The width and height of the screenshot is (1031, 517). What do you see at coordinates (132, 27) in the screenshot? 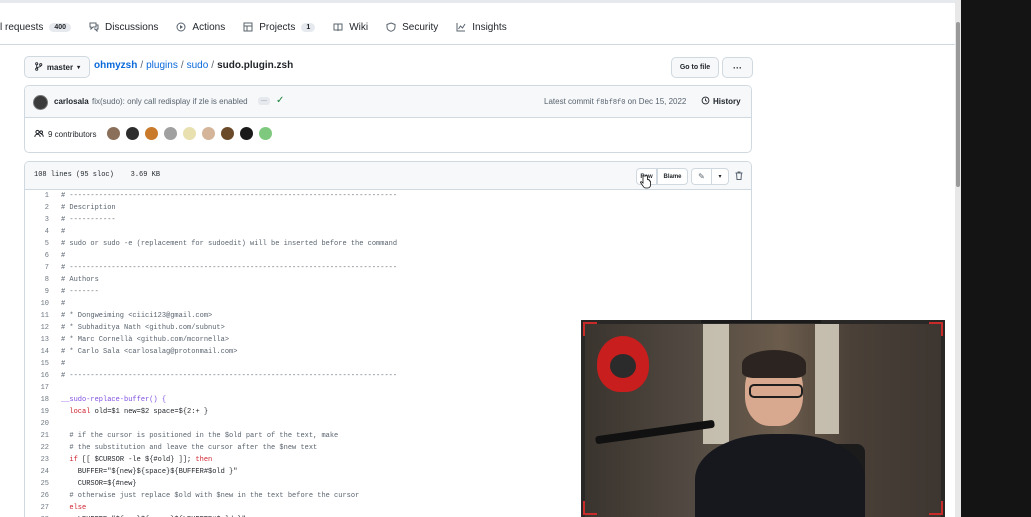
I see `tab-discussions-label: Discussions` at bounding box center [132, 27].